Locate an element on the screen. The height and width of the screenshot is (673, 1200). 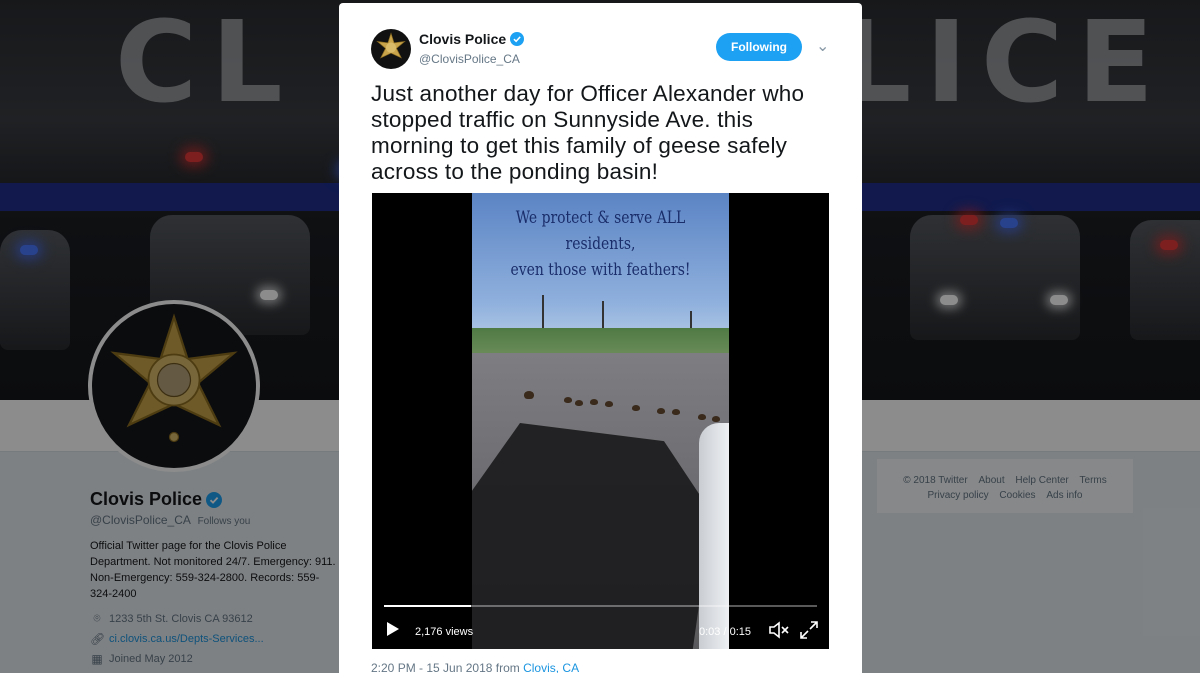
goose is located at coordinates (529, 395).